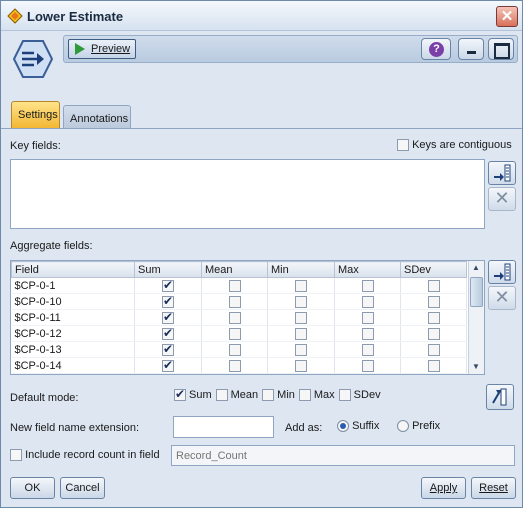 Image resolution: width=523 pixels, height=508 pixels. Describe the element at coordinates (223, 427) in the screenshot. I see `extension-input` at that location.